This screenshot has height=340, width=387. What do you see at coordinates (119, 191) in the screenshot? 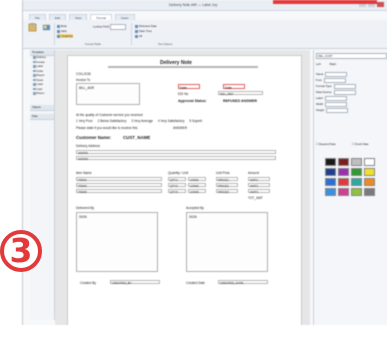
I see `item-name-cell: ITEM3` at bounding box center [119, 191].